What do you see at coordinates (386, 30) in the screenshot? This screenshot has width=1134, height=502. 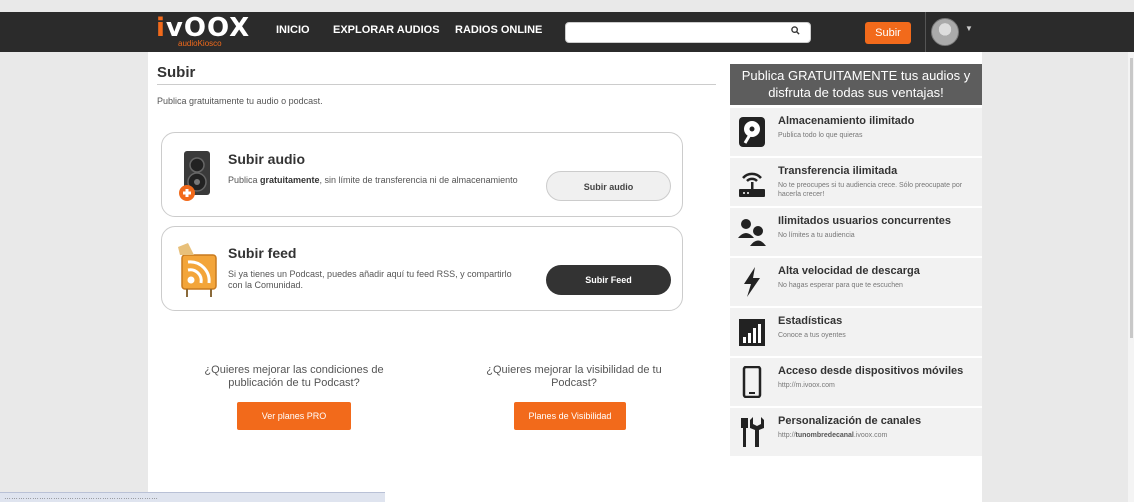 I see `nav-explorar-audios: EXPLORAR AUDIOS` at bounding box center [386, 30].